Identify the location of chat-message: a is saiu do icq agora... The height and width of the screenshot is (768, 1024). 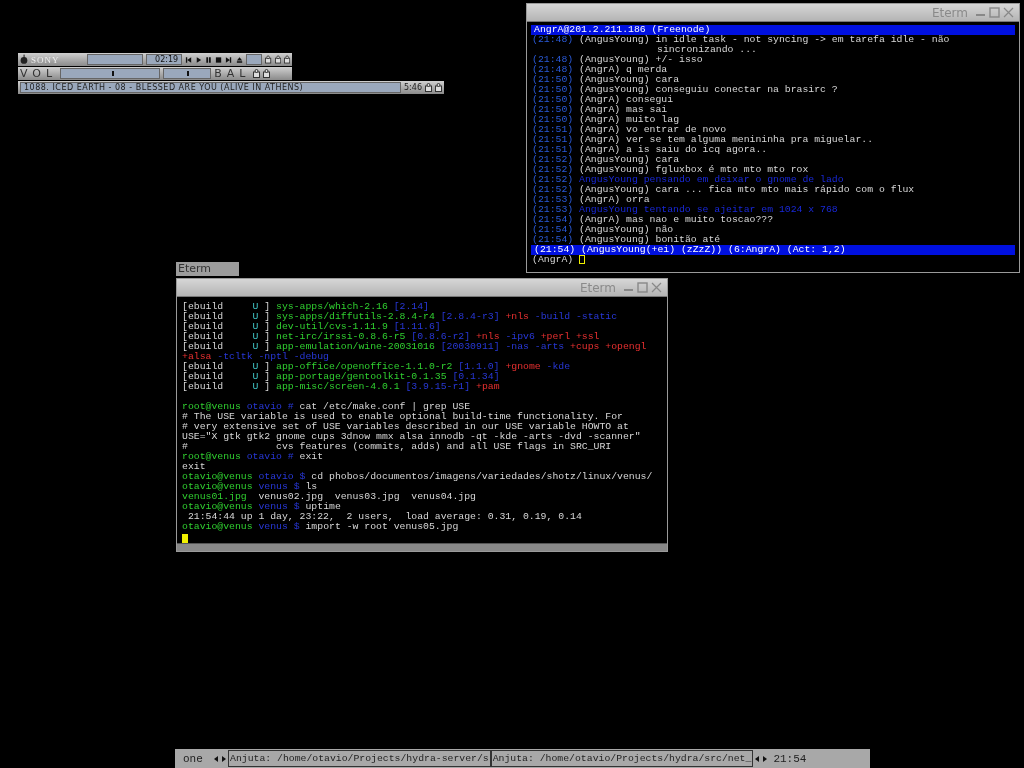
(697, 150).